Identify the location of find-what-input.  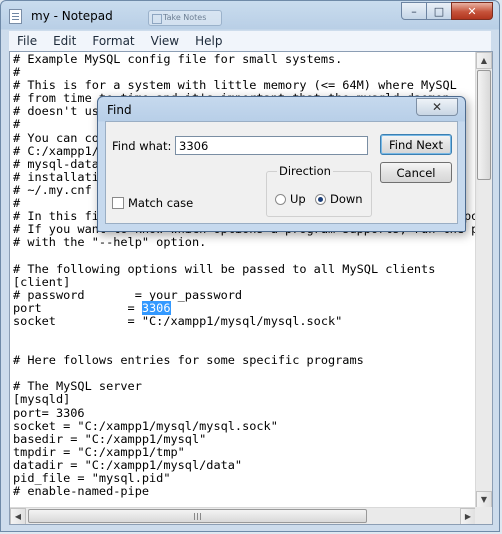
(271, 145).